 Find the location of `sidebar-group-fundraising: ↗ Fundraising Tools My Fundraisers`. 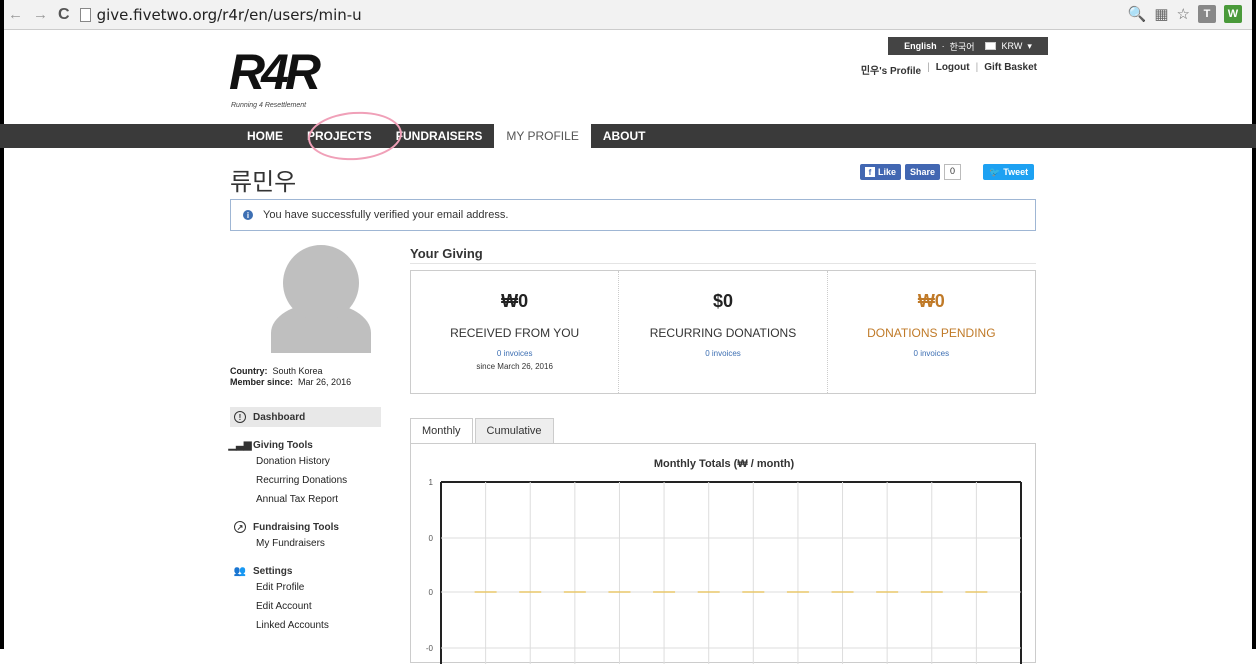

sidebar-group-fundraising: ↗ Fundraising Tools My Fundraisers is located at coordinates (305, 536).